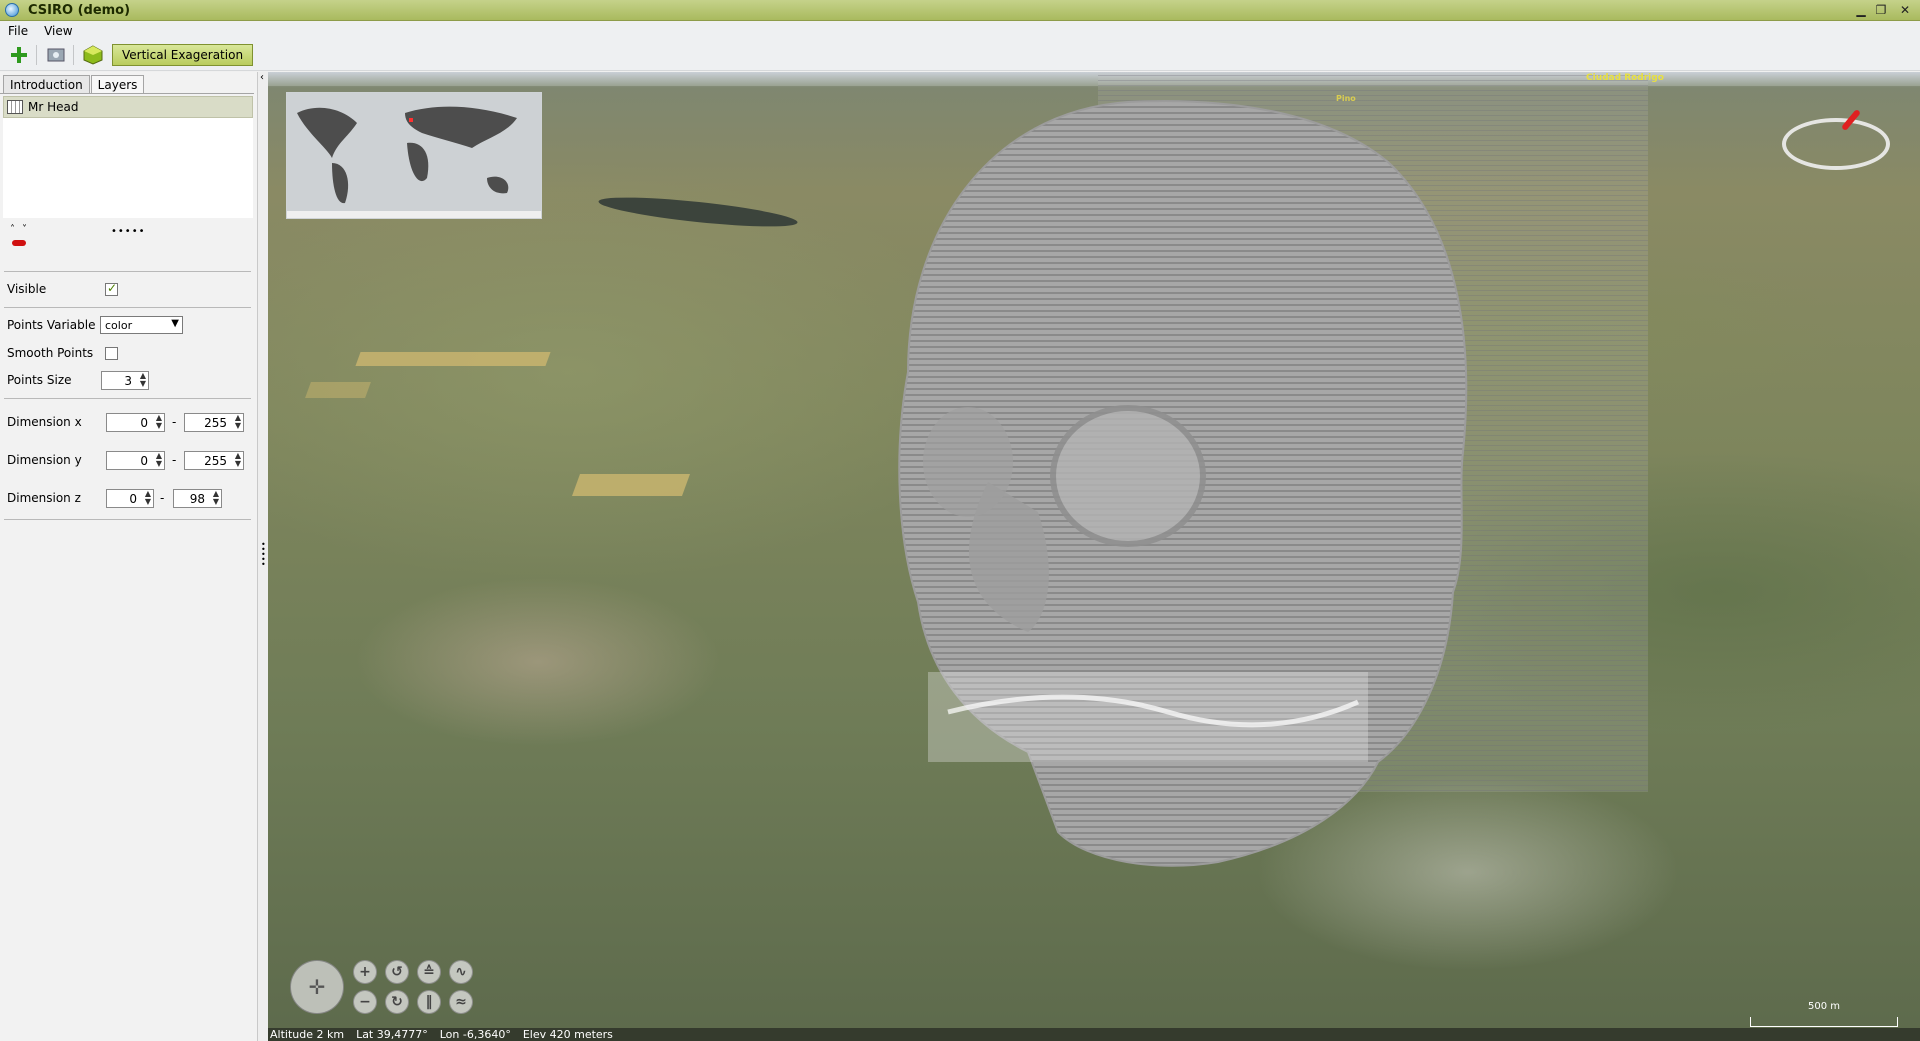  Describe the element at coordinates (58, 31) in the screenshot. I see `menu-view: View` at that location.